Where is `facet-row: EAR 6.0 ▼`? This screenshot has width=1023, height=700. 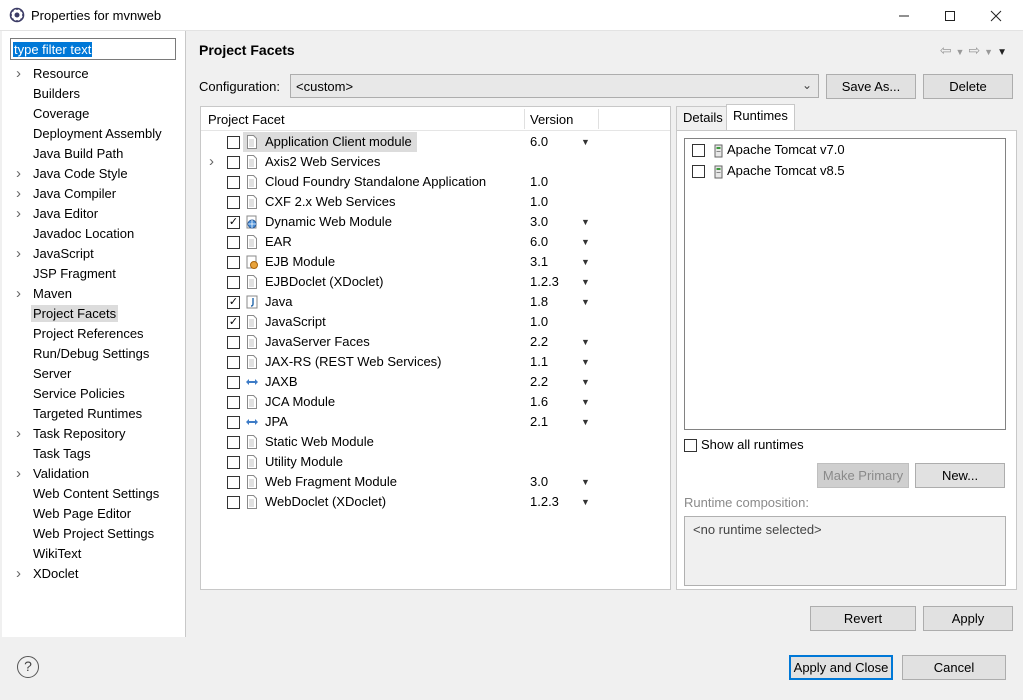
facet-row: EAR 6.0 ▼ is located at coordinates (435, 242).